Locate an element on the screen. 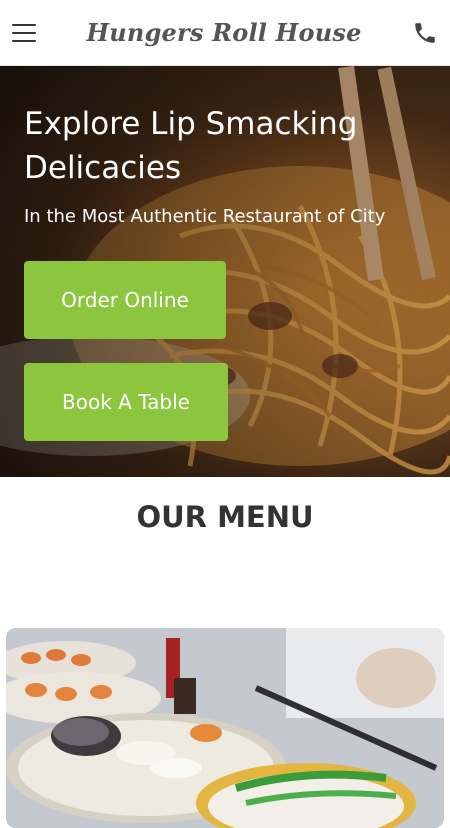 The image size is (450, 828). phone-icon is located at coordinates (425, 33).